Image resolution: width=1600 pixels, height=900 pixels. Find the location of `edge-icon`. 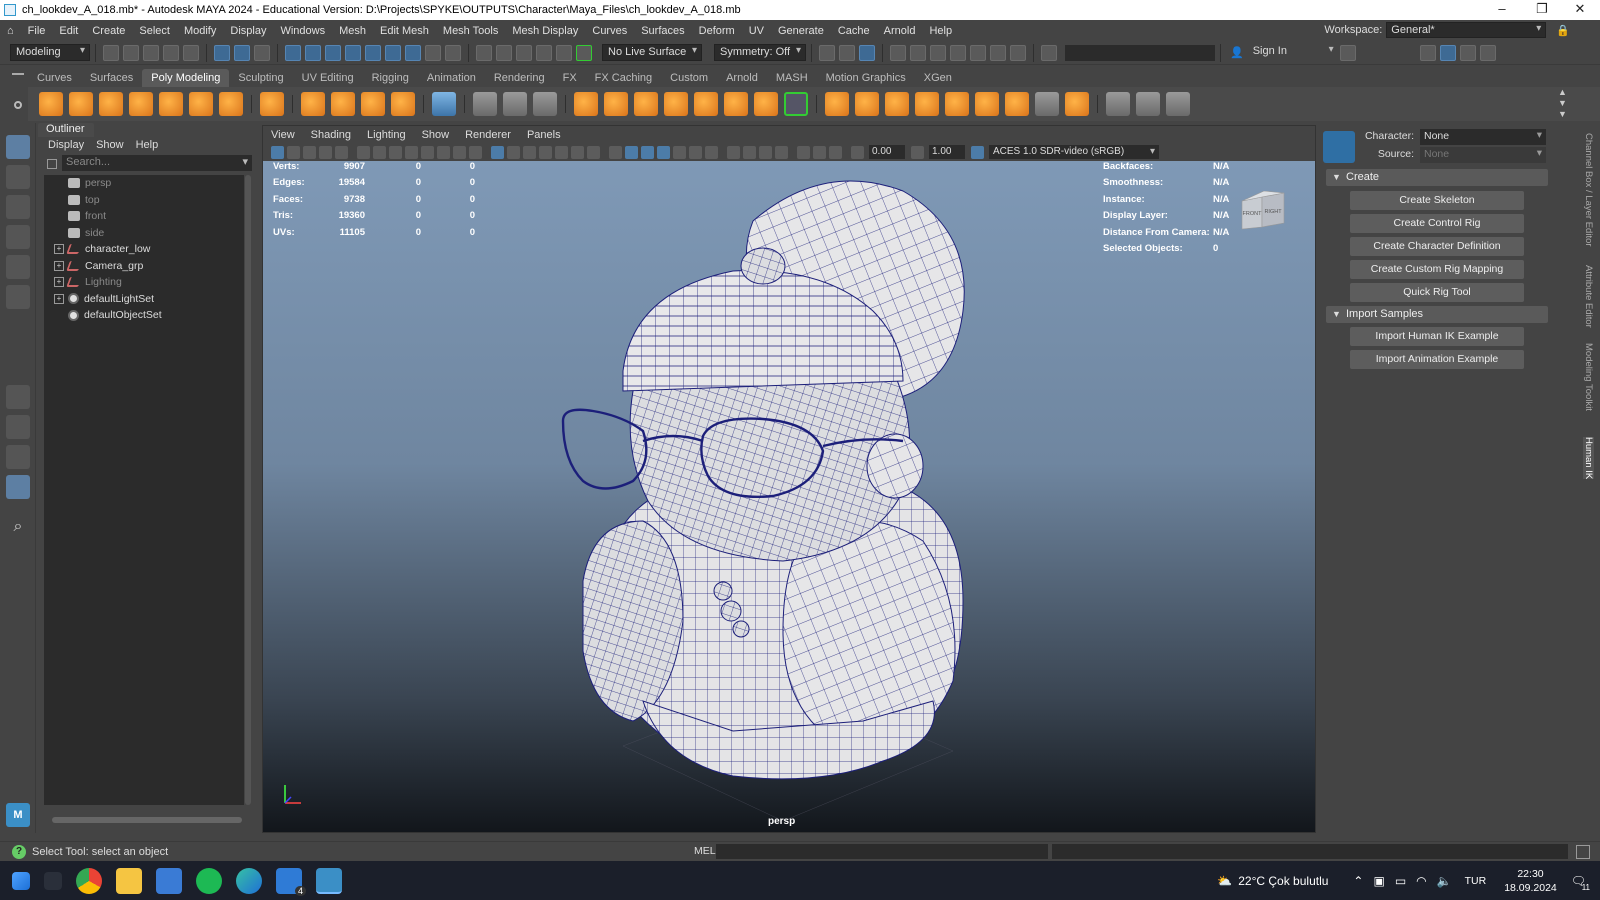

edge-icon is located at coordinates (249, 880).